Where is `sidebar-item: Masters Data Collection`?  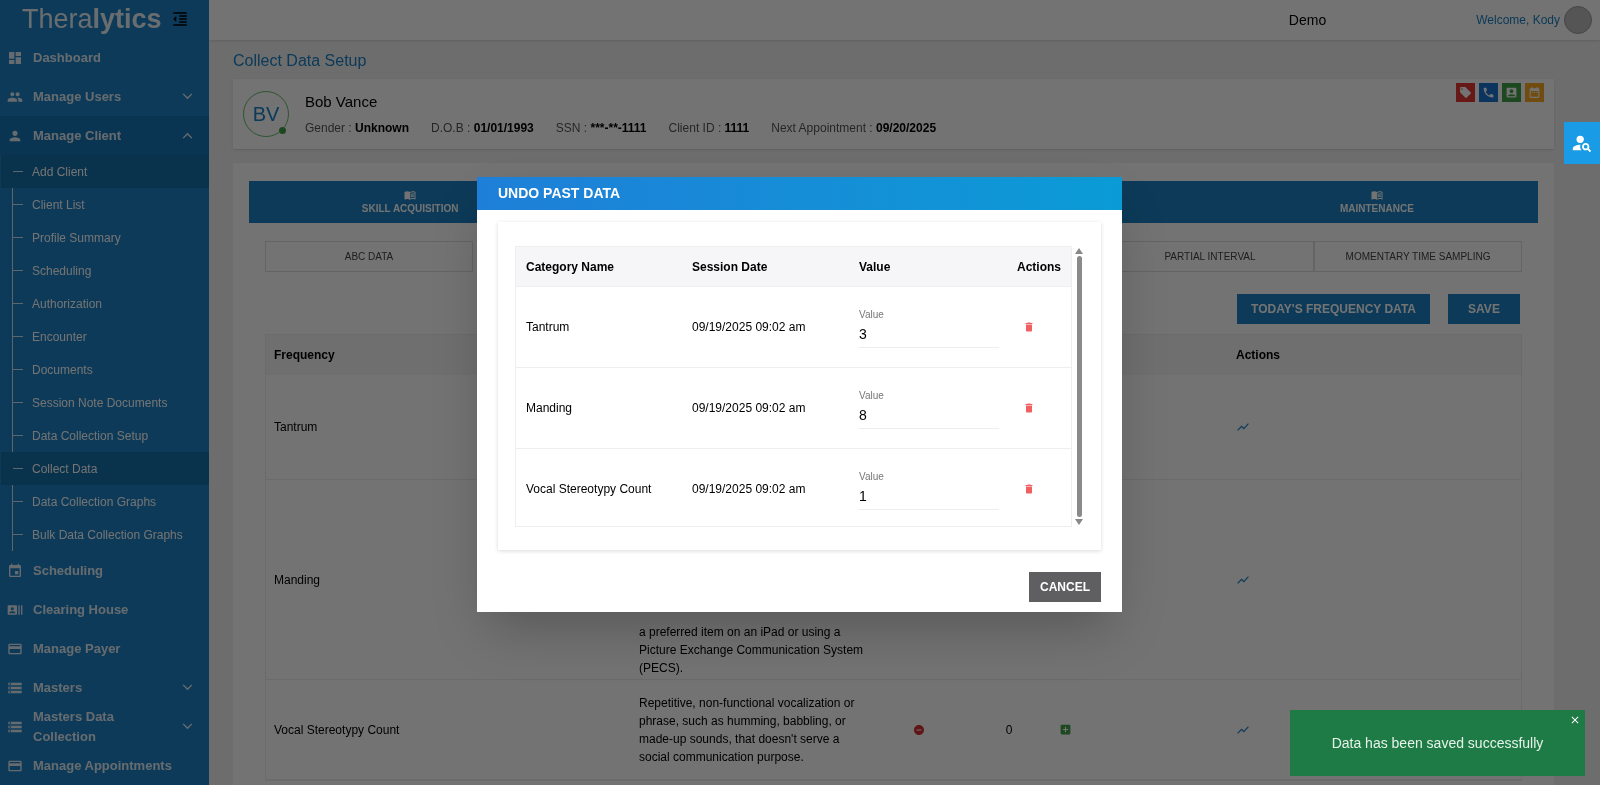 sidebar-item: Masters Data Collection is located at coordinates (104, 726).